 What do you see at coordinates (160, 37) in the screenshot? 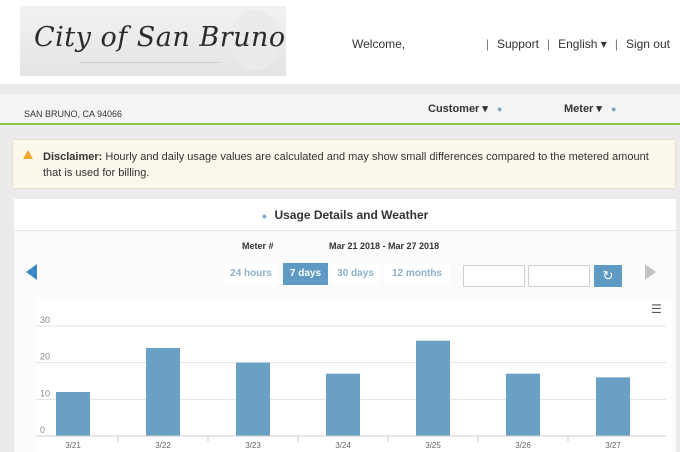
I see `logo-text: City of San Bruno` at bounding box center [160, 37].